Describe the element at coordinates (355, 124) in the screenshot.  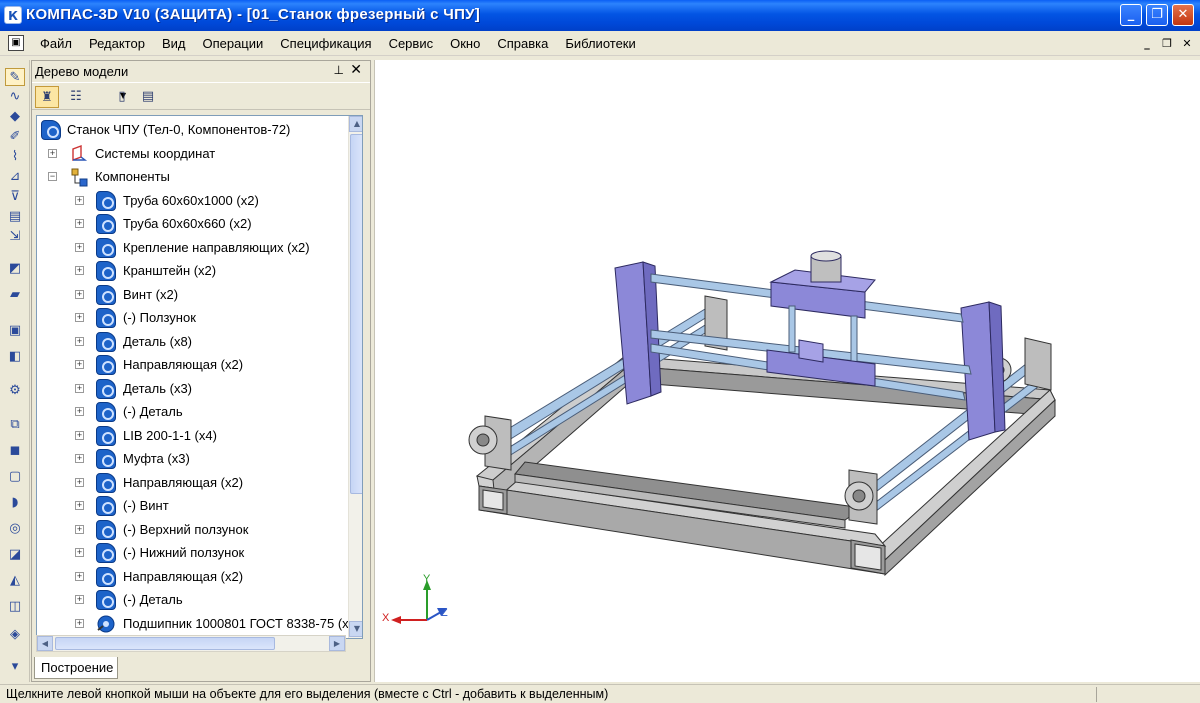
I see `scroll-up-icon: ▲` at that location.